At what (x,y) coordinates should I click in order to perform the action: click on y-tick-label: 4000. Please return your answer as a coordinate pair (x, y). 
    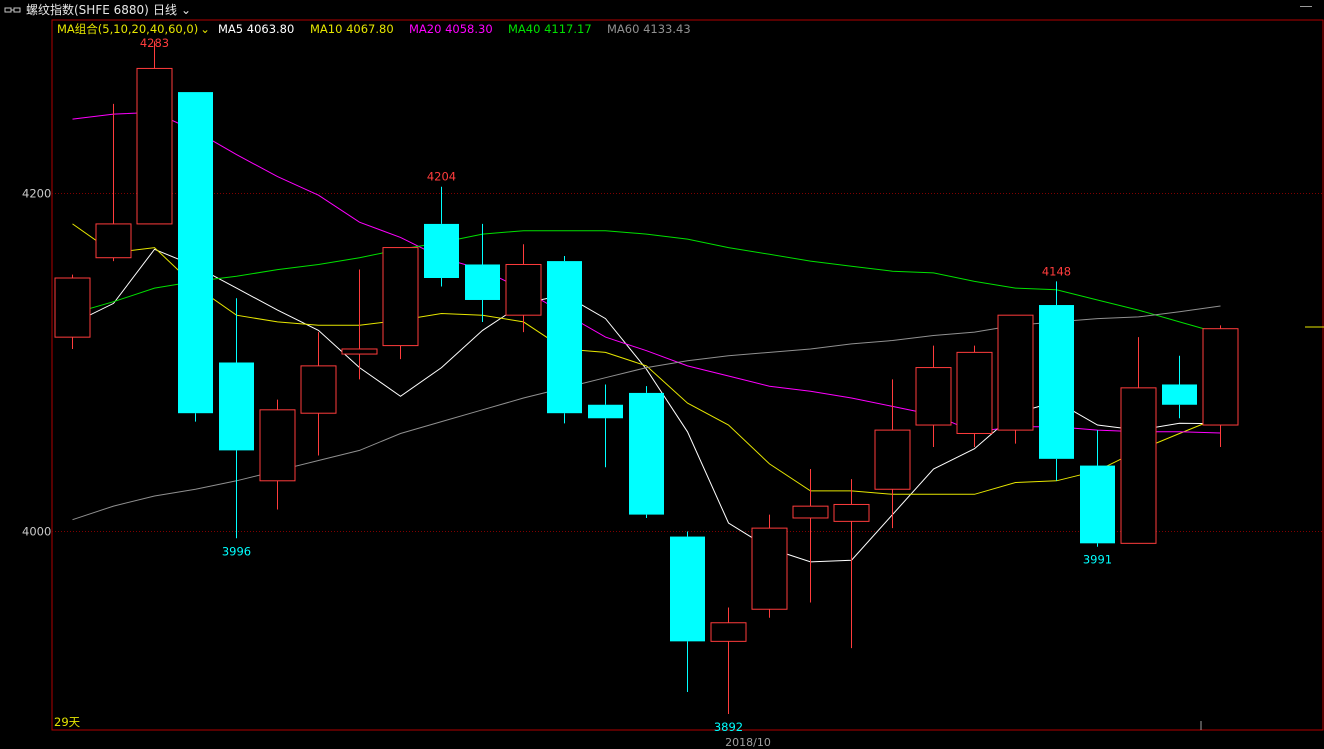
    Looking at the image, I should click on (36, 532).